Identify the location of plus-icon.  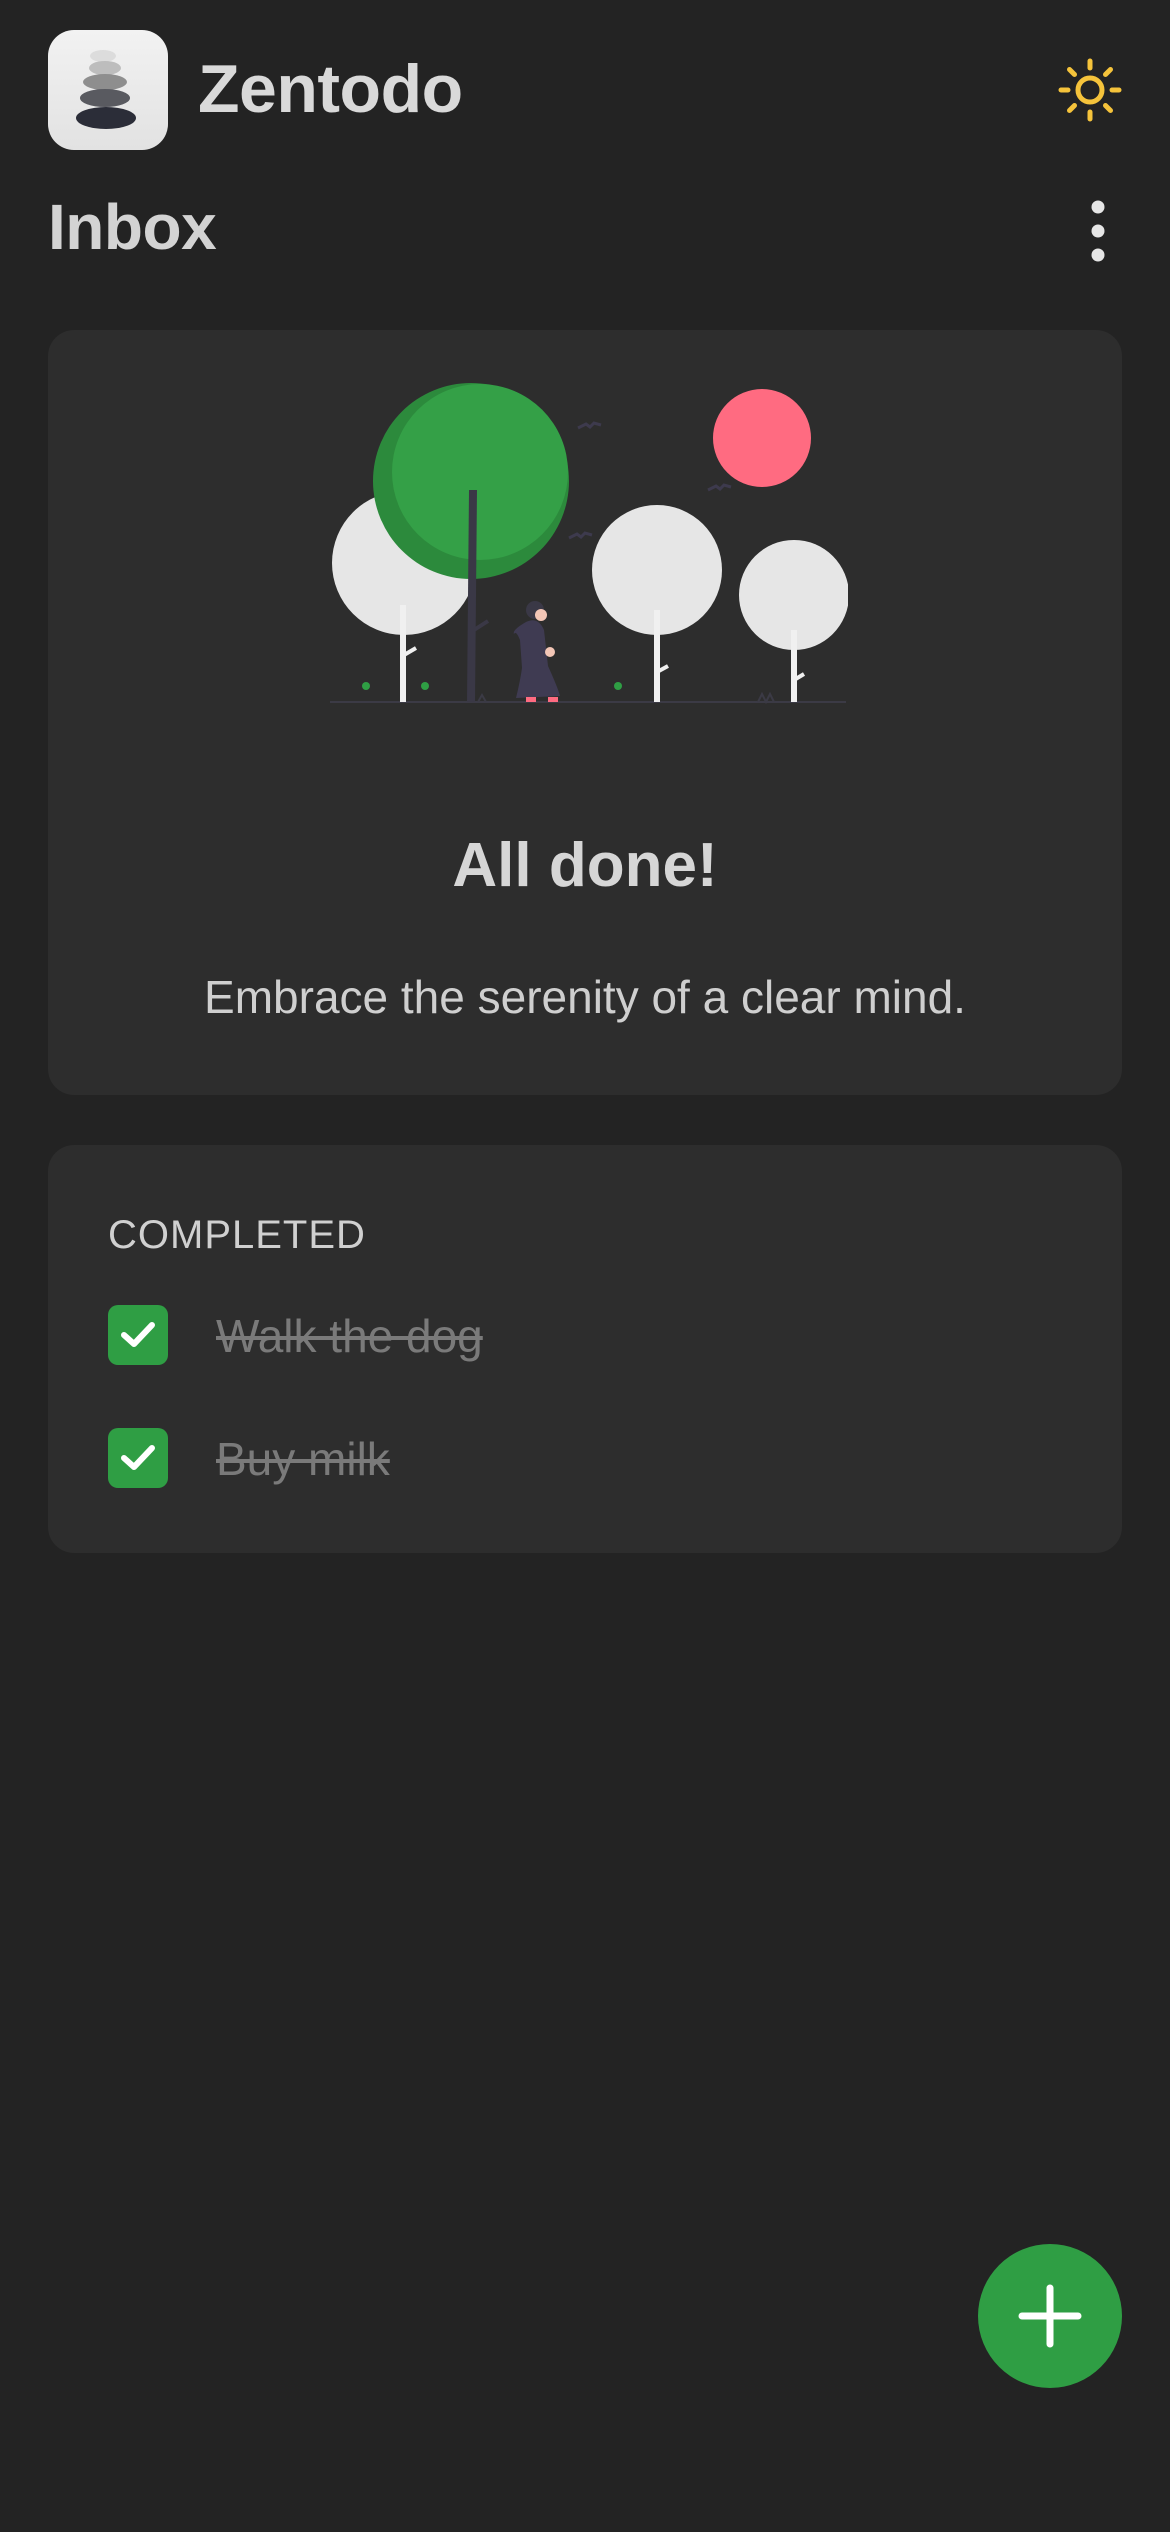
(1050, 2316).